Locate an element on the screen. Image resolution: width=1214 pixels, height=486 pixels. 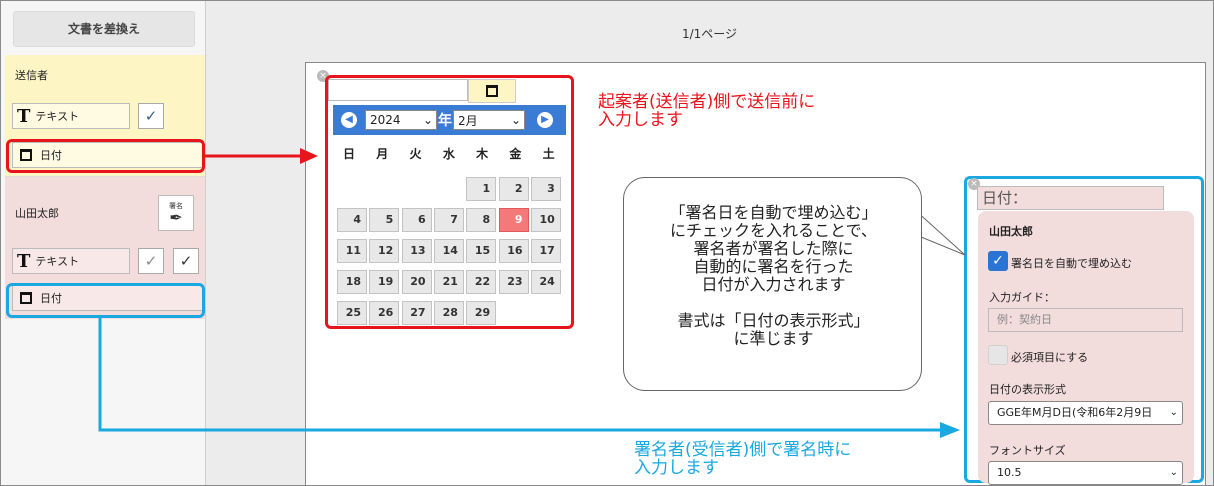
date-field-on-document: 日付： is located at coordinates (1070, 198).